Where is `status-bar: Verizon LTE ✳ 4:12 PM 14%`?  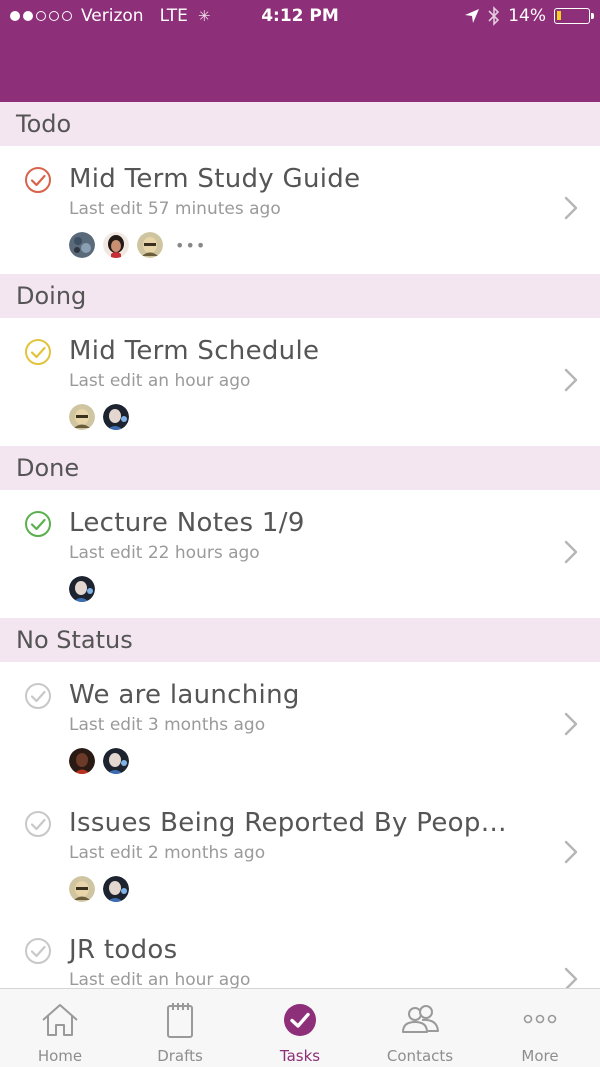
status-bar: Verizon LTE ✳ 4:12 PM 14% is located at coordinates (300, 17).